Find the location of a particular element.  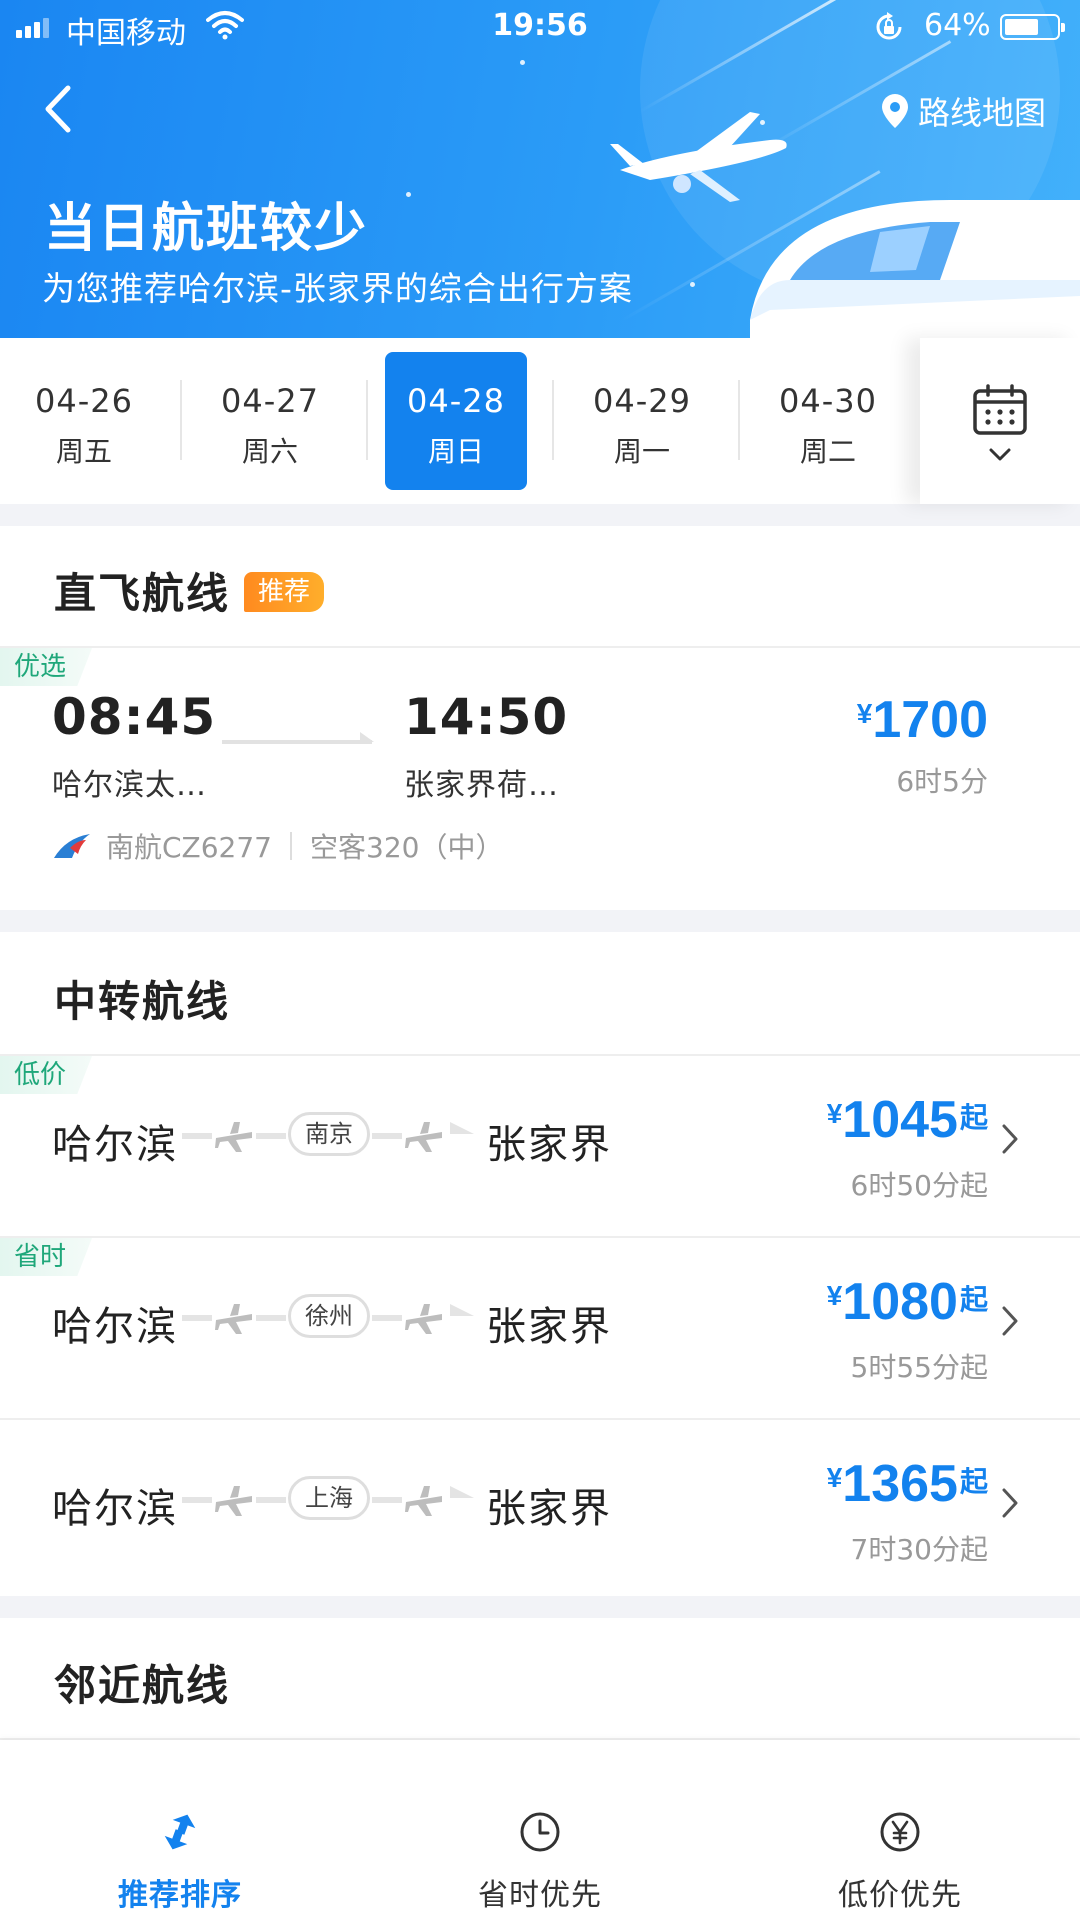

battery-level is located at coordinates (1021, 27).